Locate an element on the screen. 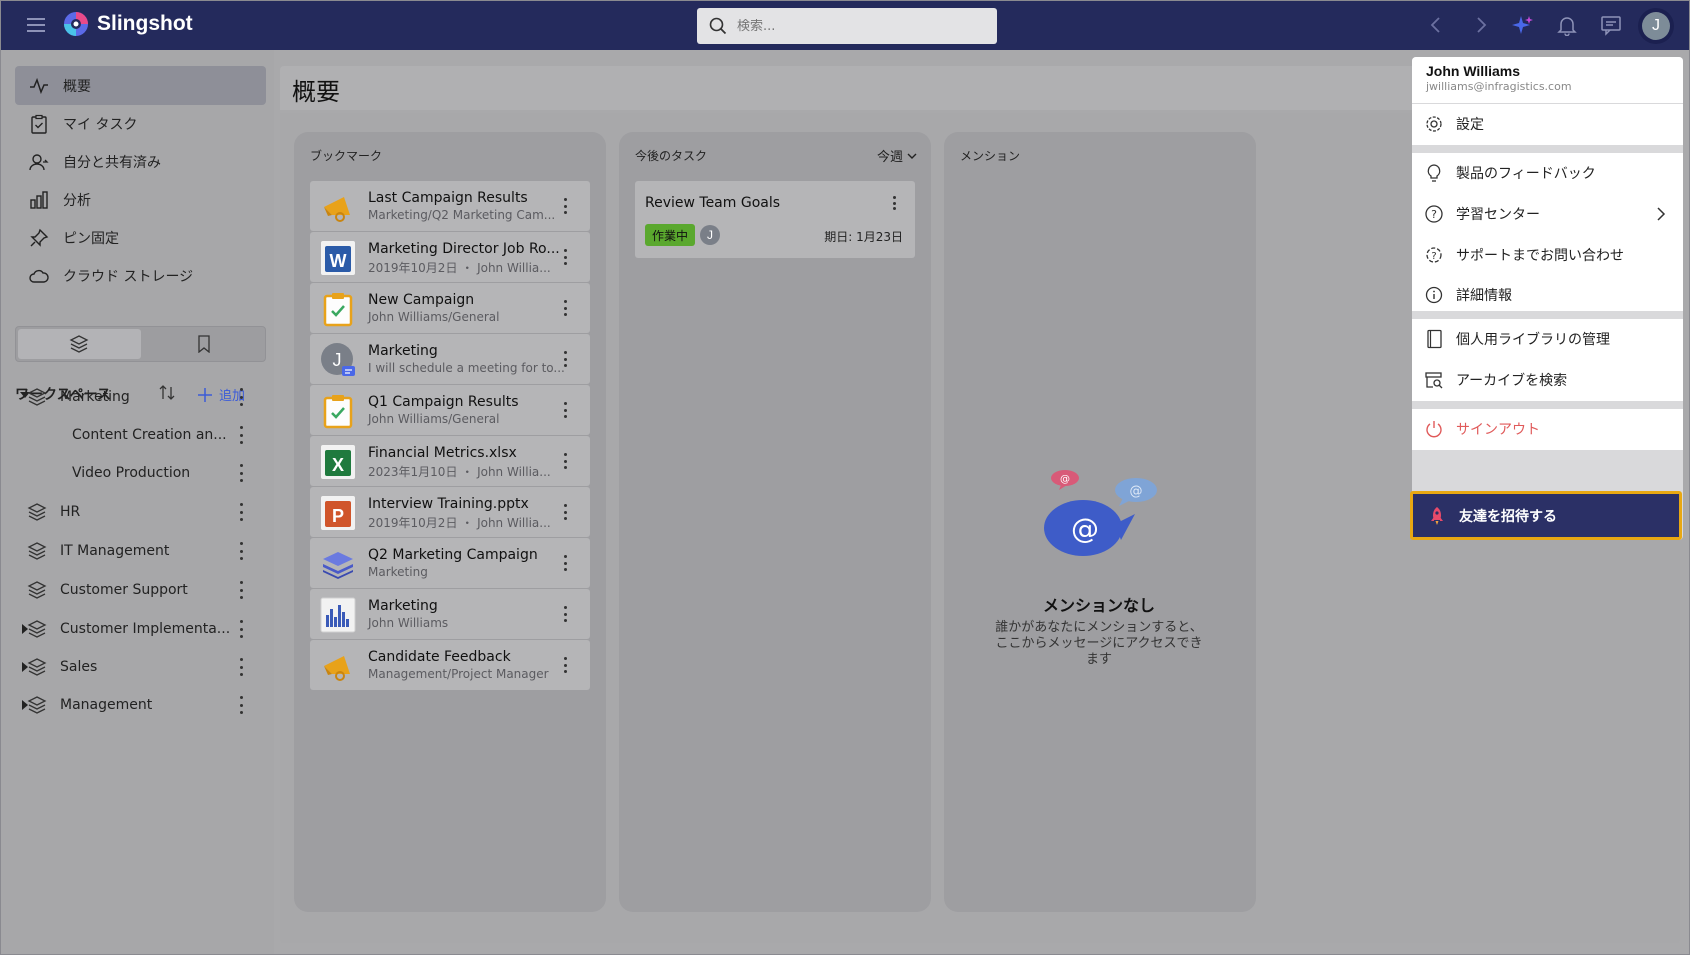  user-avatar-button: J is located at coordinates (1656, 26).